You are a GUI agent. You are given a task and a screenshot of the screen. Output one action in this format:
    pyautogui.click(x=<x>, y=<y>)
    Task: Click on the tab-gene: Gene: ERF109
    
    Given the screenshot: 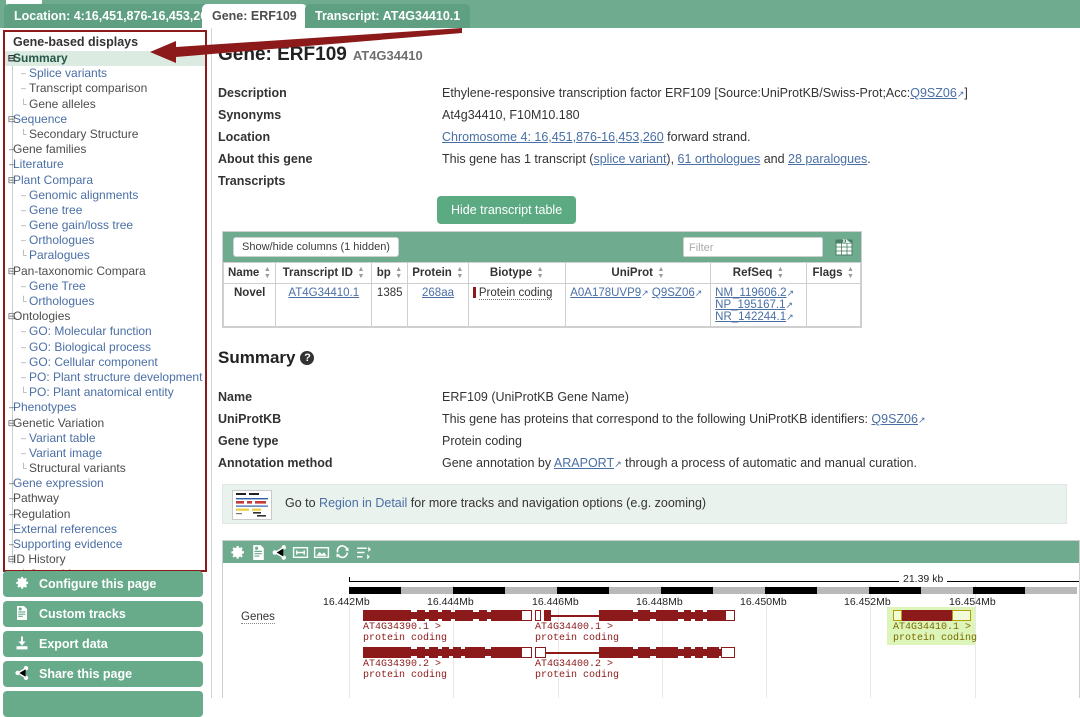 What is the action you would take?
    pyautogui.click(x=254, y=16)
    